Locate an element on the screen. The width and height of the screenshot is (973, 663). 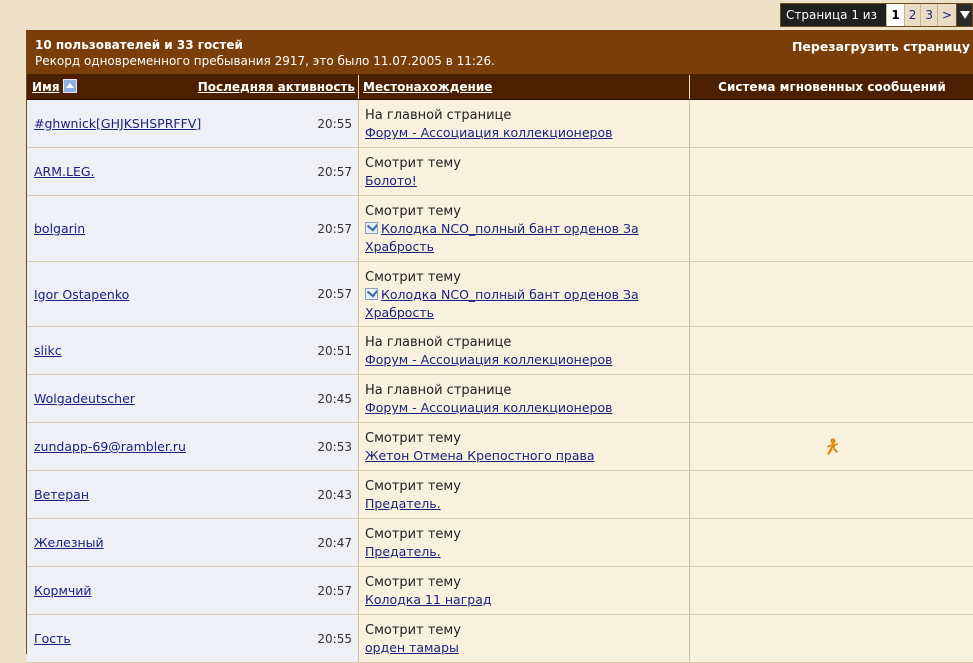
sort-by-name-link: Имя is located at coordinates (46, 87).